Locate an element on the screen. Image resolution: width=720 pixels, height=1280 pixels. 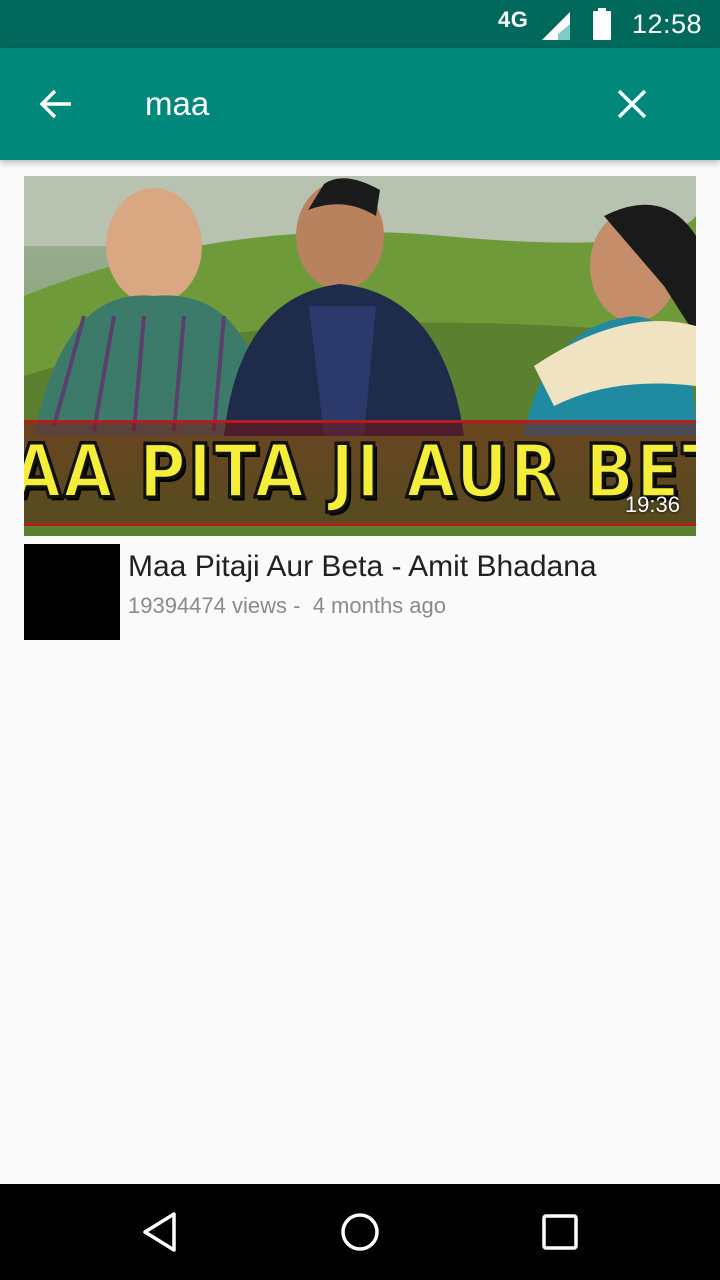
back-button is located at coordinates (56, 104).